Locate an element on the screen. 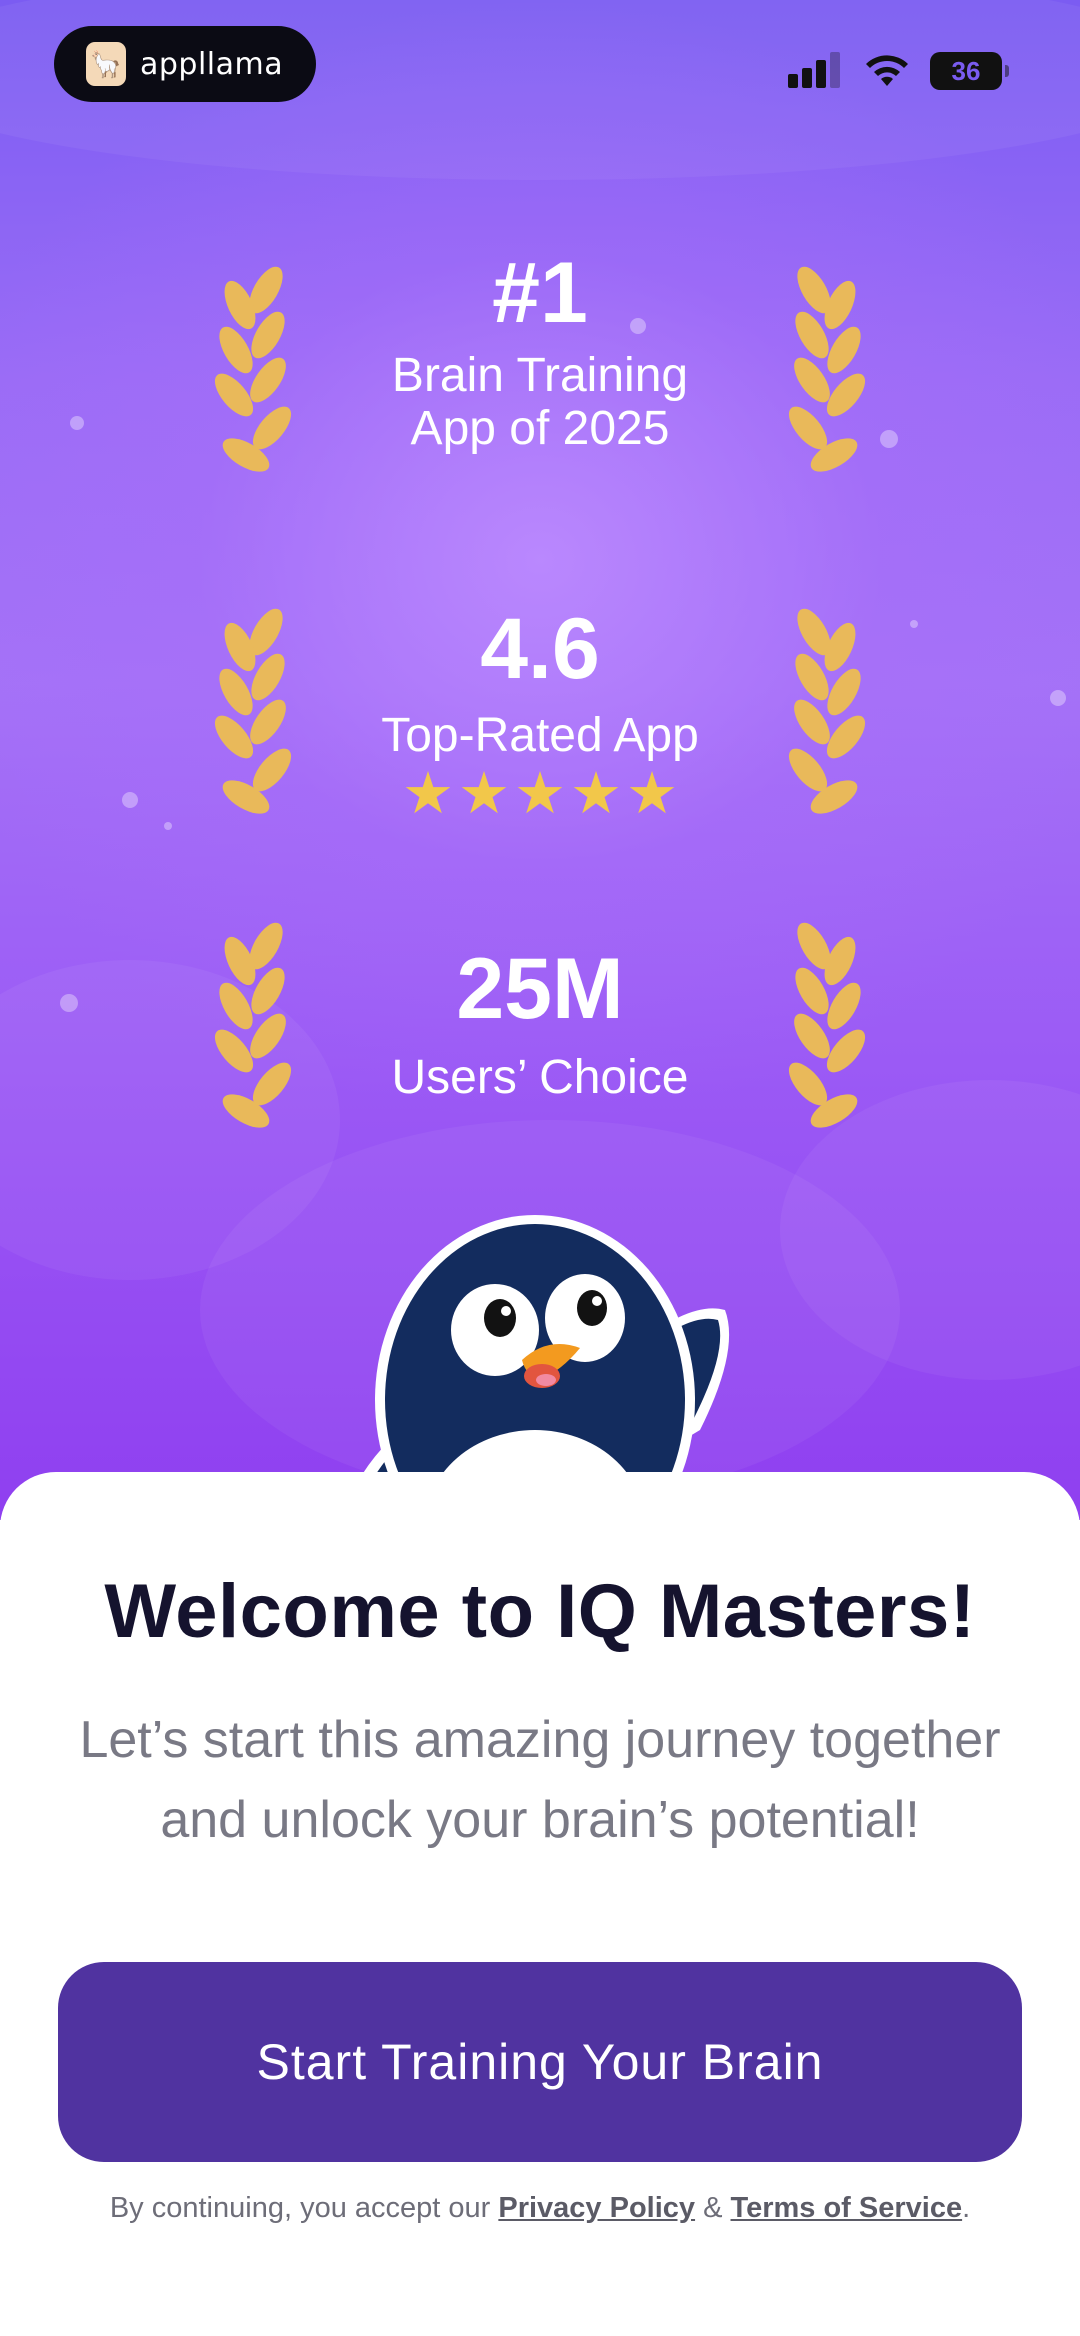  award-rank-headline: #1 is located at coordinates (540, 293).